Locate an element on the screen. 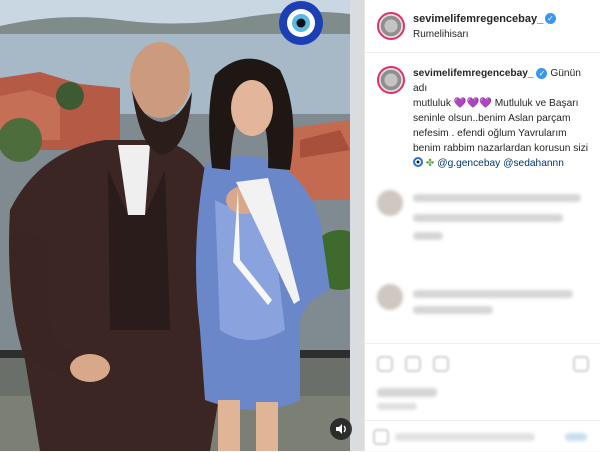  caption-text-2: mutluluk is located at coordinates (432, 103).